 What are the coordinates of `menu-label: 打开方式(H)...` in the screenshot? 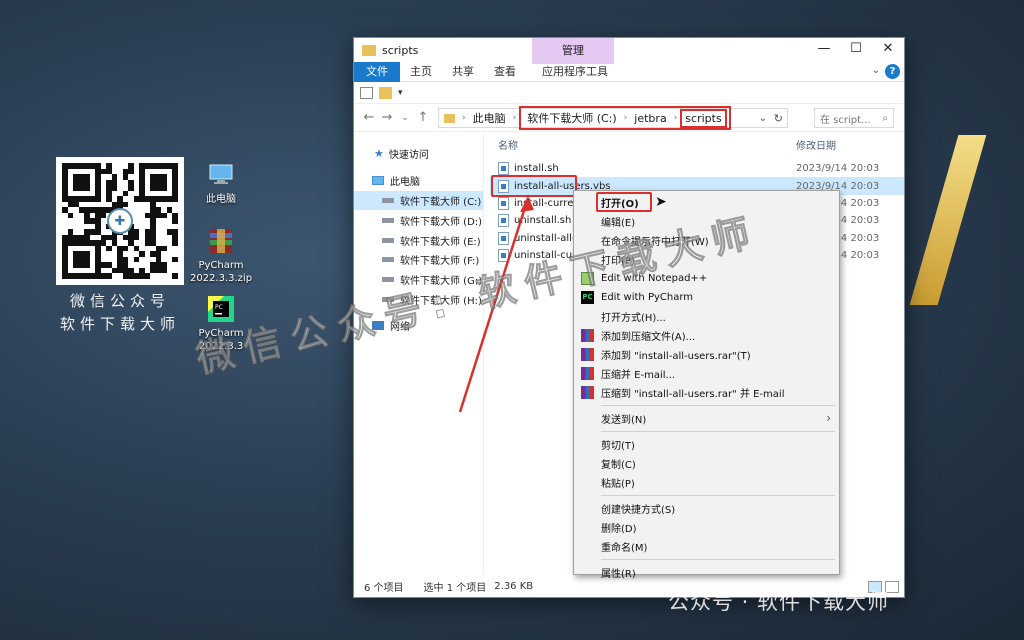 It's located at (633, 318).